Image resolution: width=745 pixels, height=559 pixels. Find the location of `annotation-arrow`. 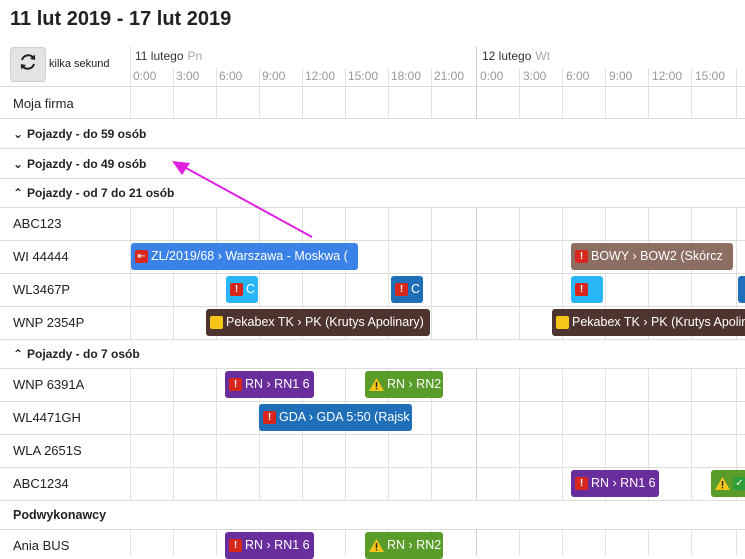

annotation-arrow is located at coordinates (242, 199).